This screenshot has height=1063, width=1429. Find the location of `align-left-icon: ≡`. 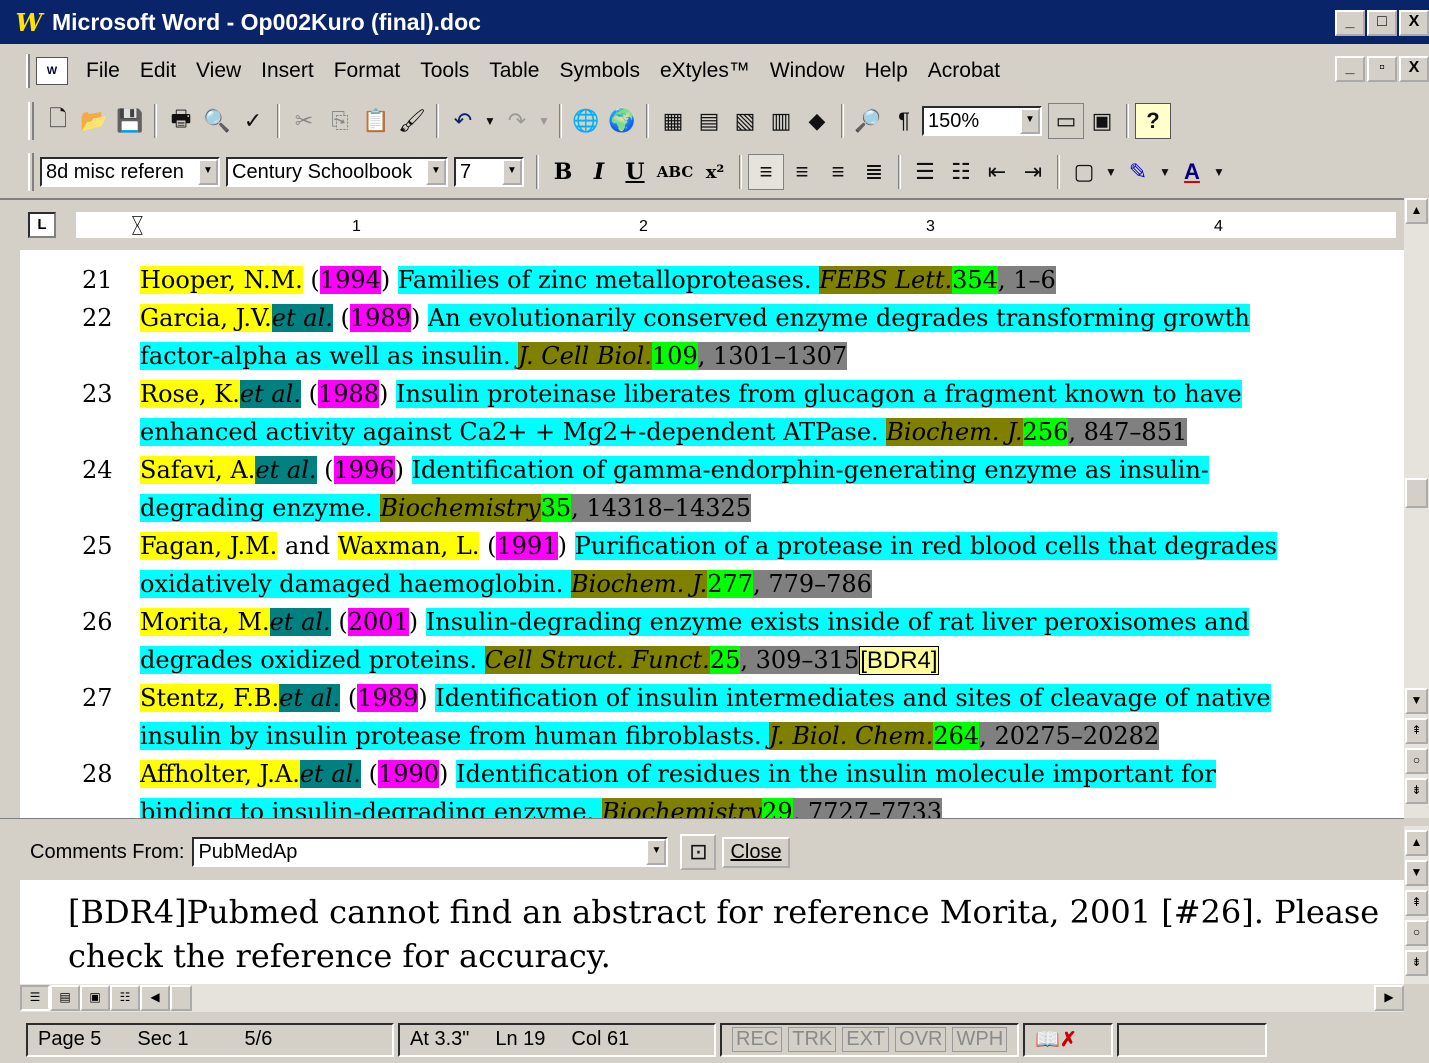

align-left-icon: ≡ is located at coordinates (766, 172).